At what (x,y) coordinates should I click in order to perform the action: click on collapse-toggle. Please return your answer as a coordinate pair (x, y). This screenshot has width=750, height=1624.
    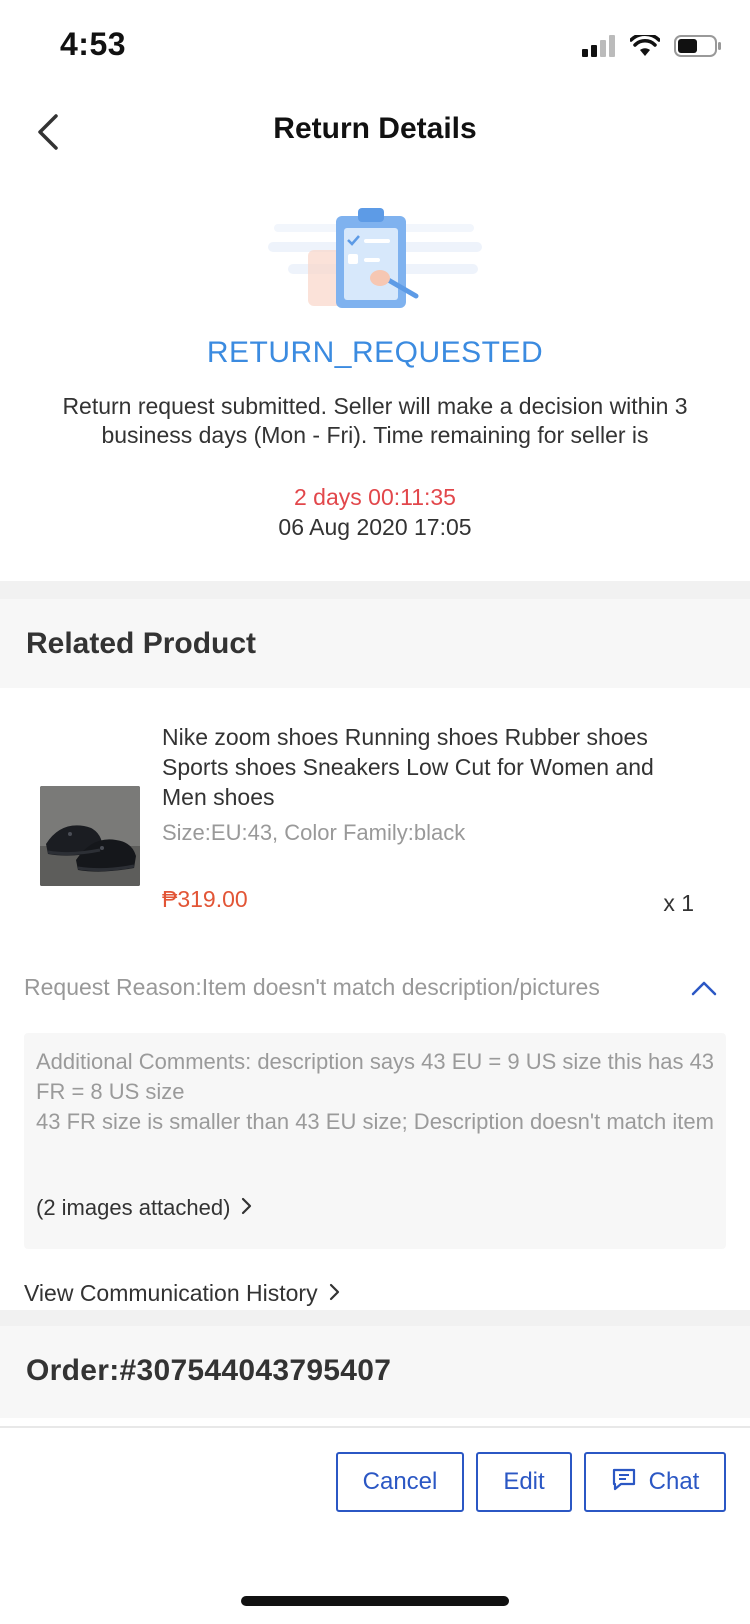
    Looking at the image, I should click on (704, 990).